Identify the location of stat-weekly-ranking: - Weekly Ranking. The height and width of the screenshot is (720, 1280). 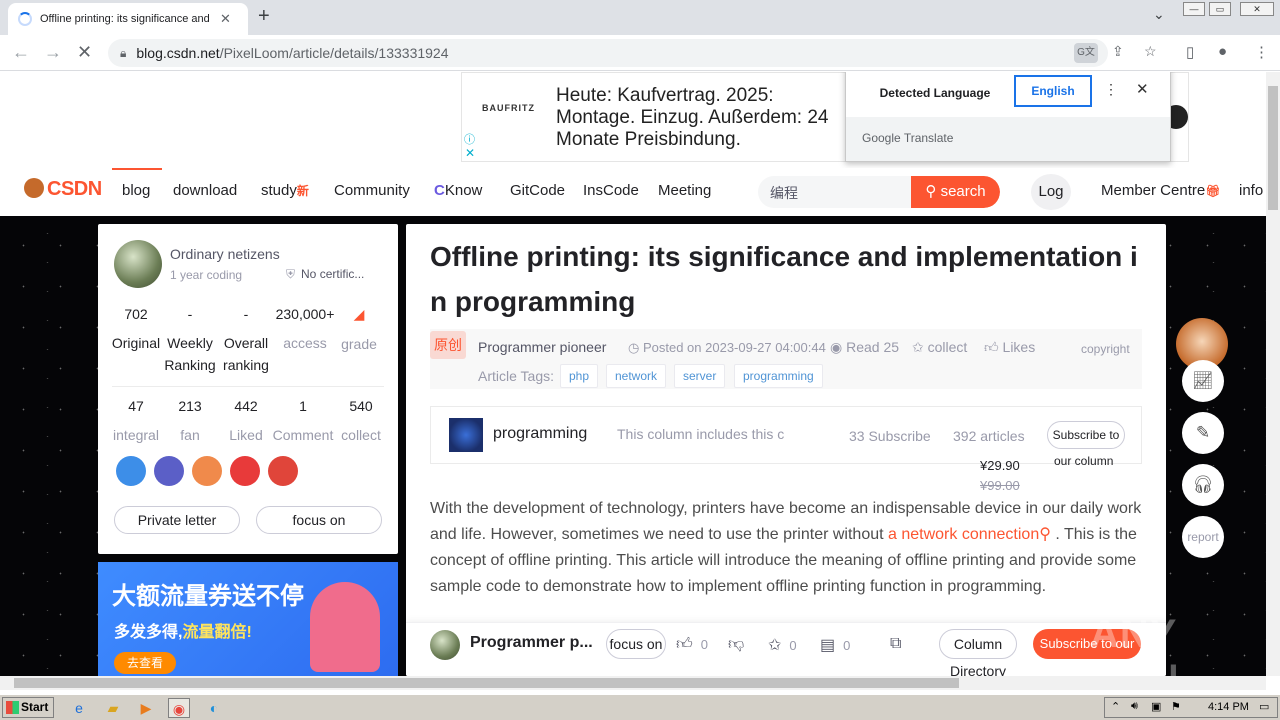
(190, 341).